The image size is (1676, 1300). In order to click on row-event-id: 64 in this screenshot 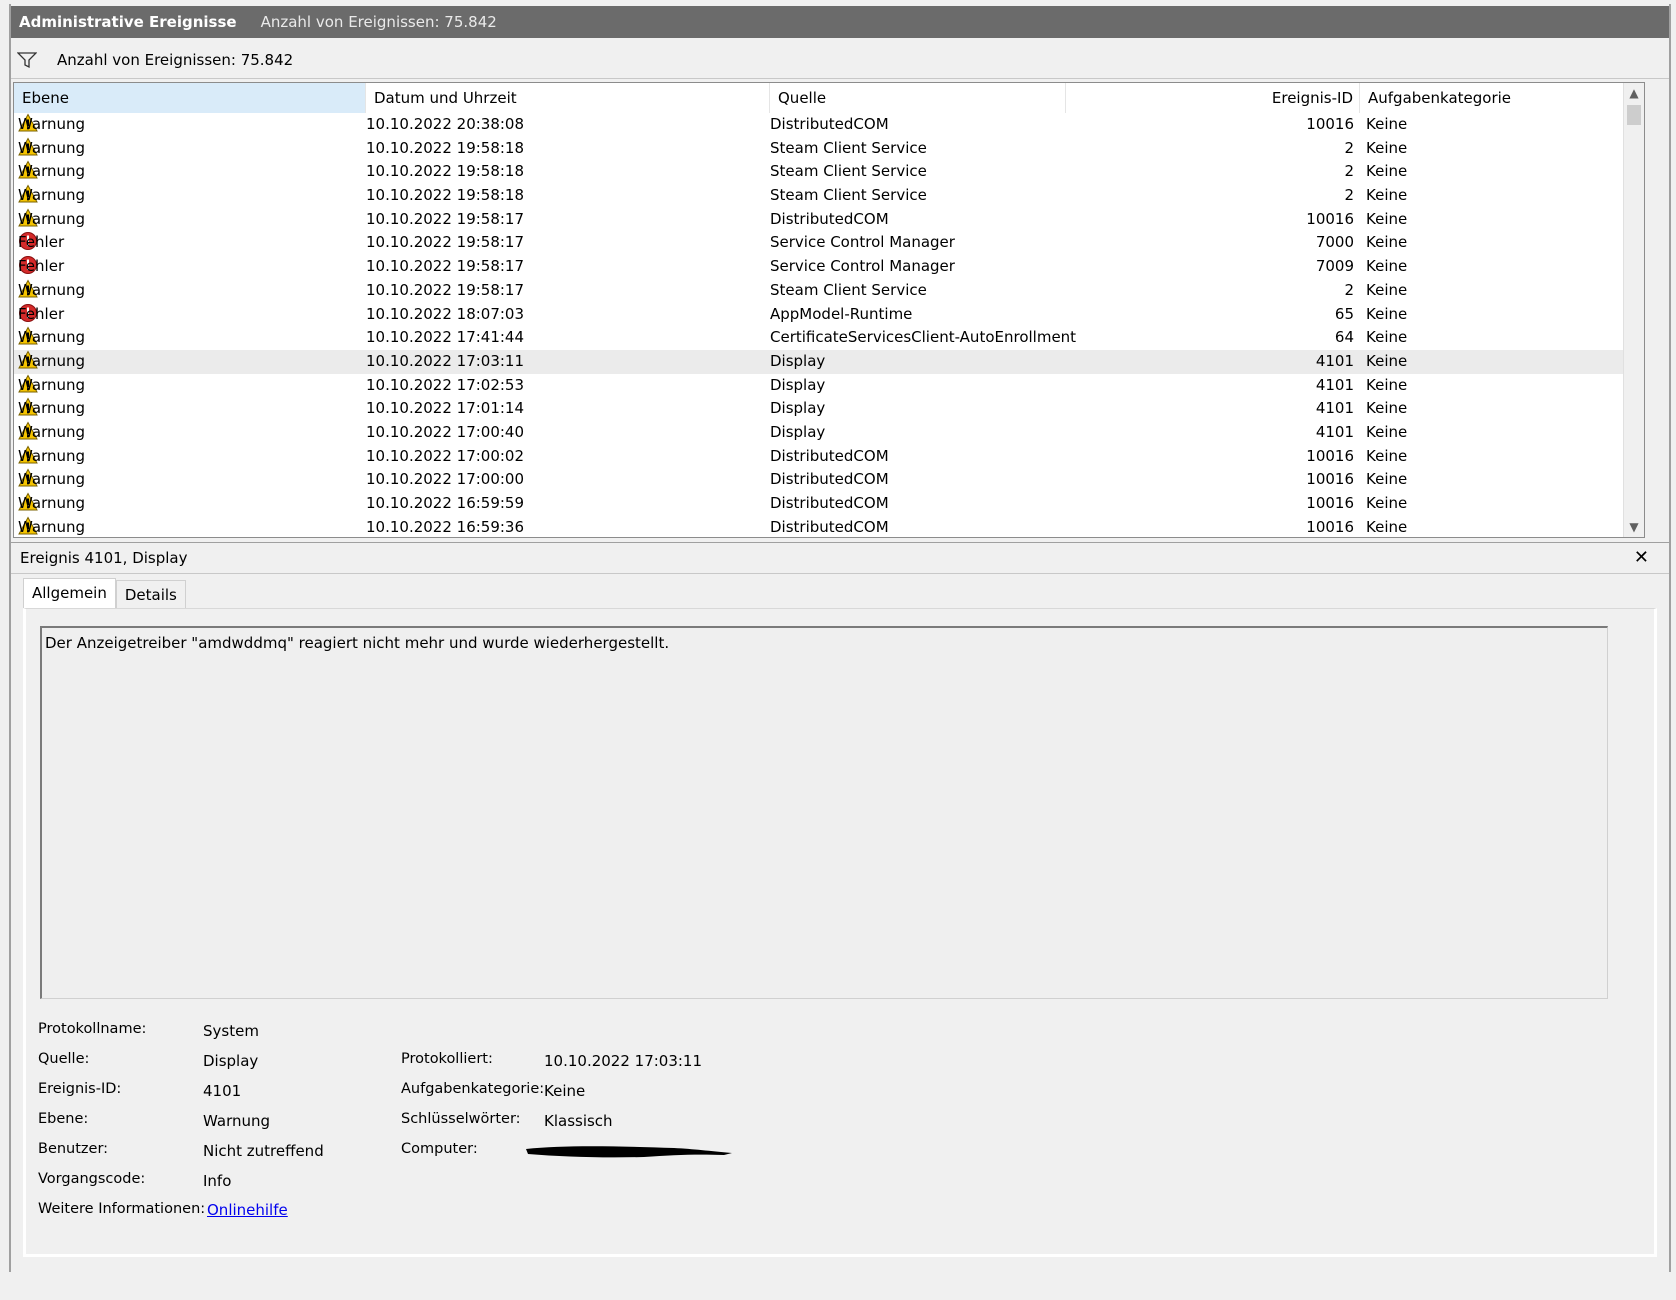, I will do `click(1344, 337)`.